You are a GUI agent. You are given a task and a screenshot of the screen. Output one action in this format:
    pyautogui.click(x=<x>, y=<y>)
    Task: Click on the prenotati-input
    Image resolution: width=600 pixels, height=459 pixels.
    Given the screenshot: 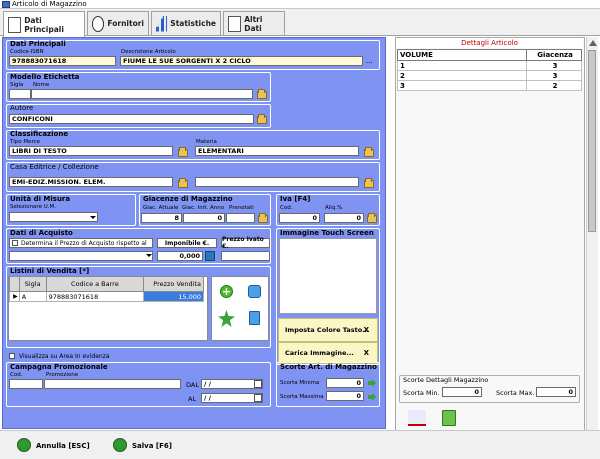 What is the action you would take?
    pyautogui.click(x=240, y=218)
    